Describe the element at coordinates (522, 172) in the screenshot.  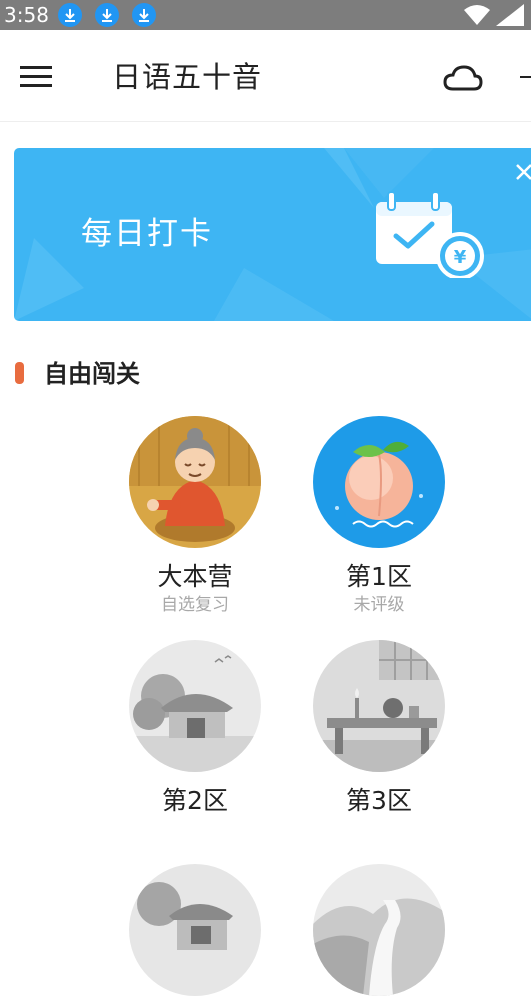
I see `close-icon` at that location.